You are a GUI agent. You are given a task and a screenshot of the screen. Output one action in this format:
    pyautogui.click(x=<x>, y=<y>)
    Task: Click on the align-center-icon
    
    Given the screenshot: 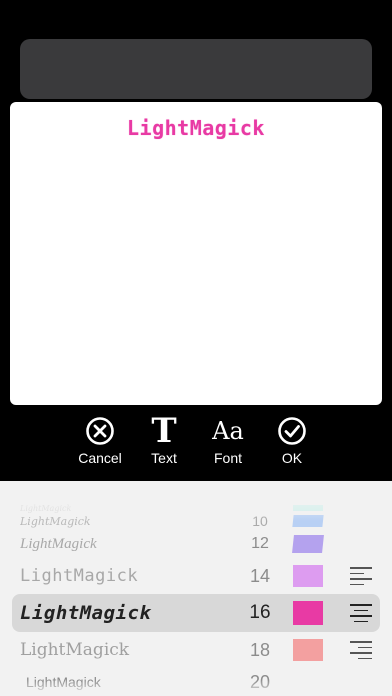 What is the action you would take?
    pyautogui.click(x=361, y=613)
    